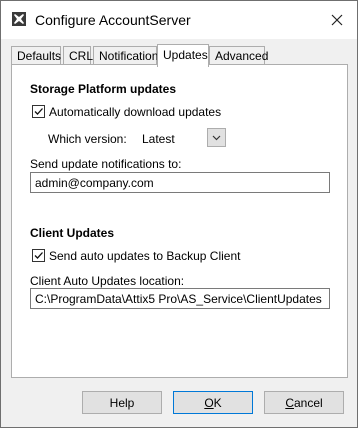 This screenshot has width=358, height=428. What do you see at coordinates (106, 164) in the screenshot?
I see `notify-label: Send update notifications to:` at bounding box center [106, 164].